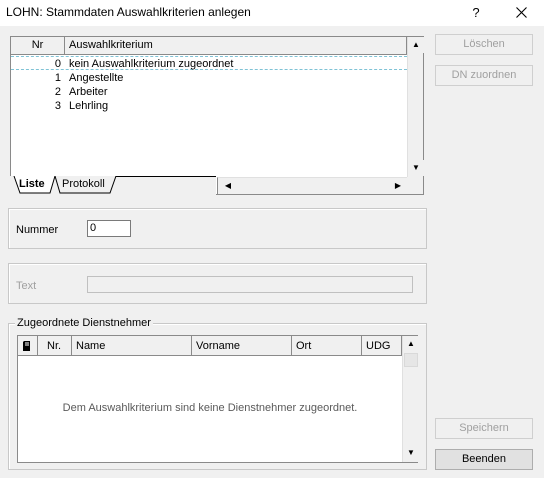 The height and width of the screenshot is (478, 544). I want to click on save-button: Speichern, so click(484, 428).